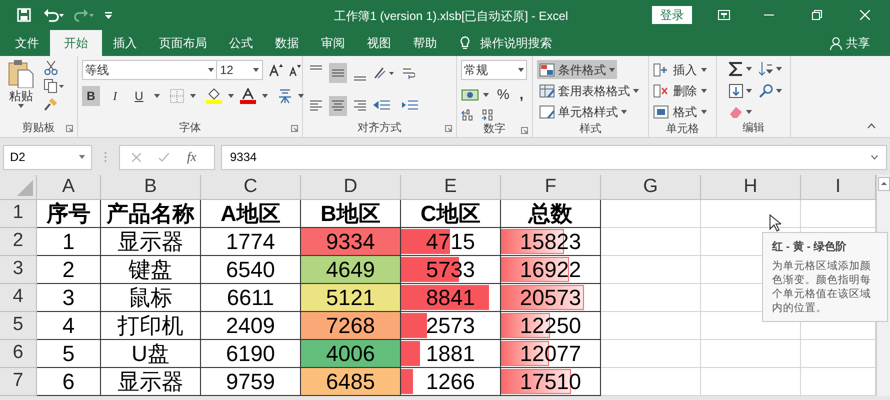  What do you see at coordinates (54, 86) in the screenshot?
I see `copy-icon` at bounding box center [54, 86].